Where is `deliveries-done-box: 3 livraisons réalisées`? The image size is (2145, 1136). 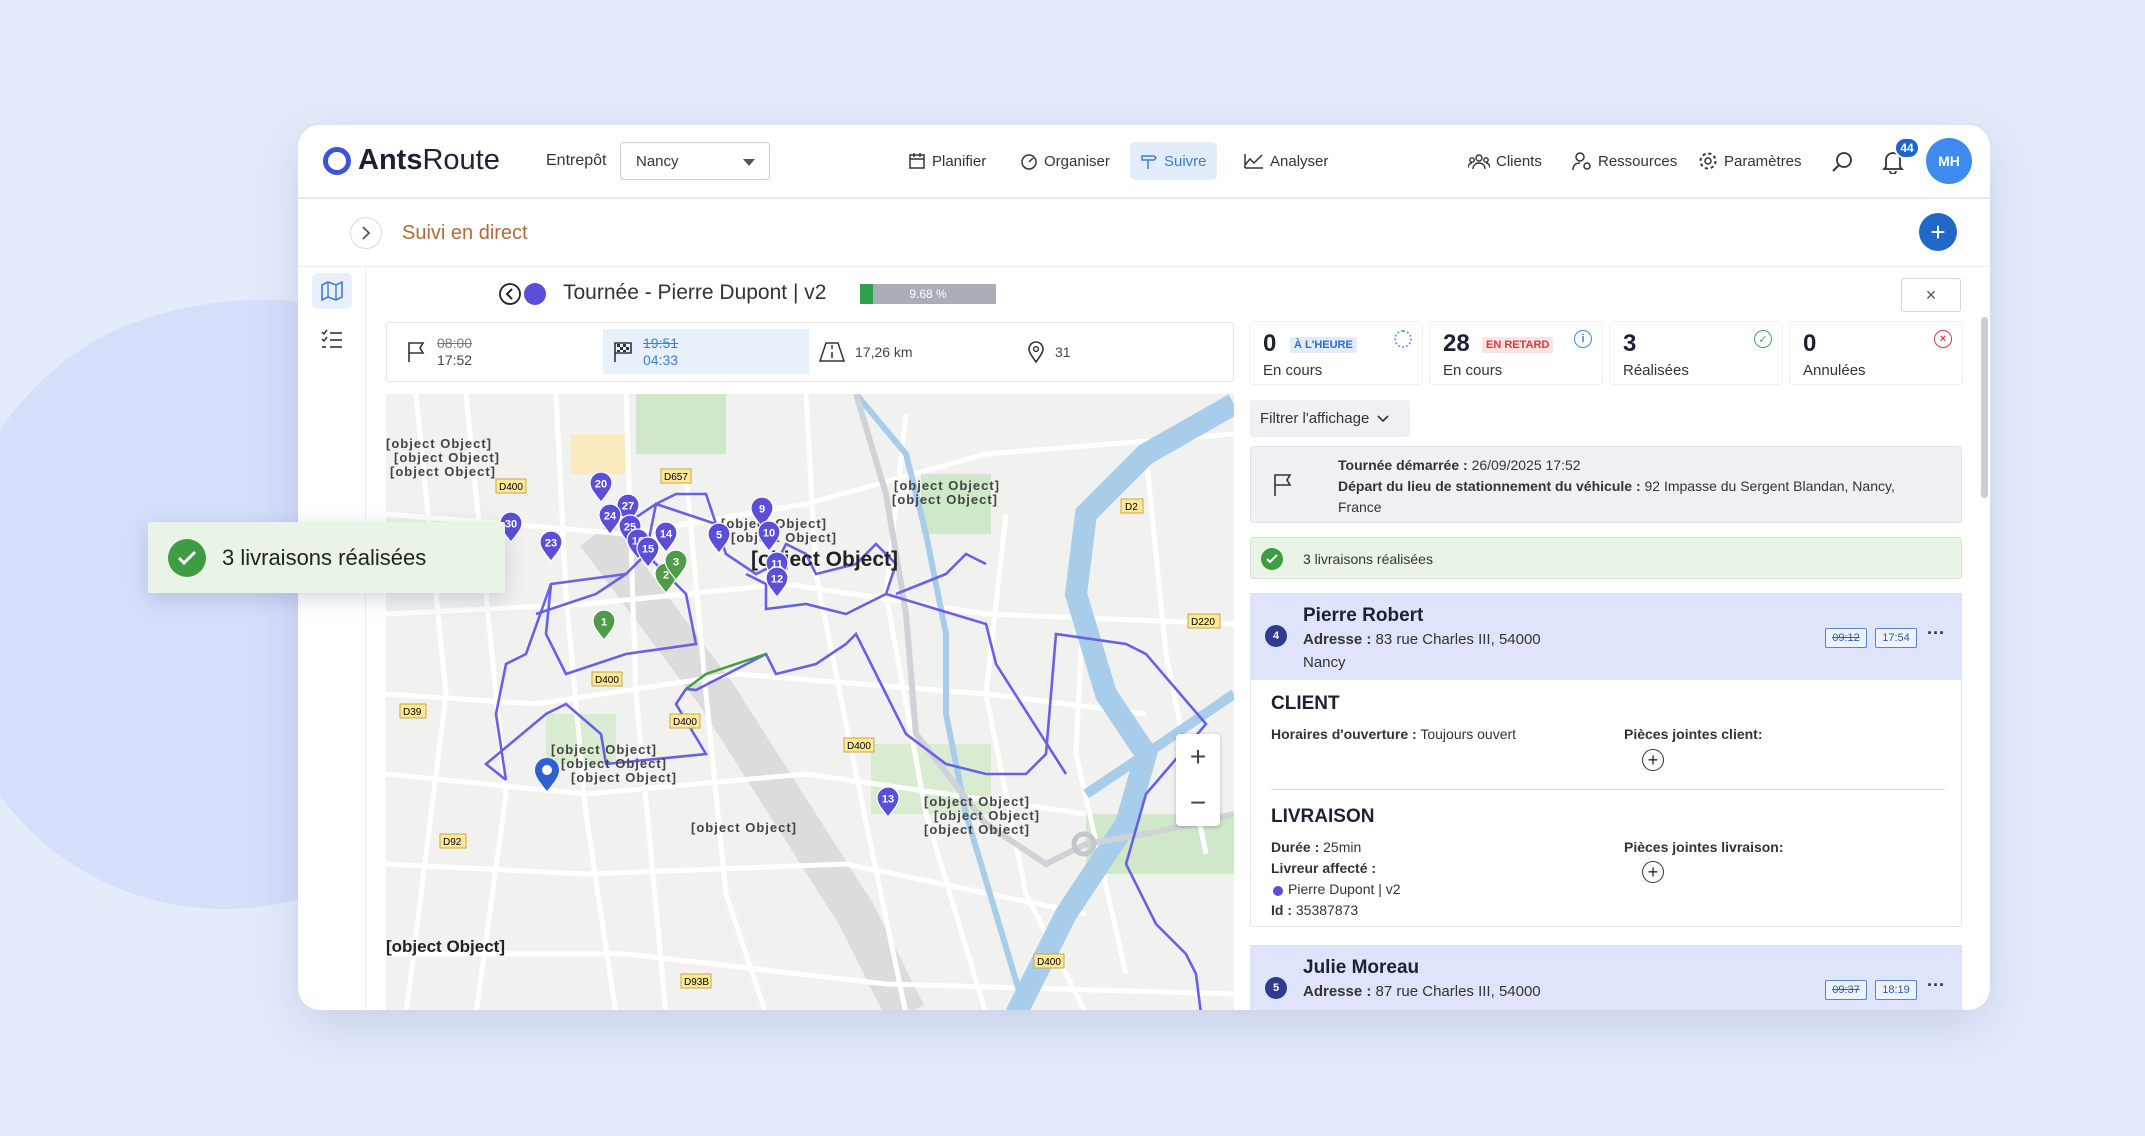
deliveries-done-box: 3 livraisons réalisées is located at coordinates (1606, 558).